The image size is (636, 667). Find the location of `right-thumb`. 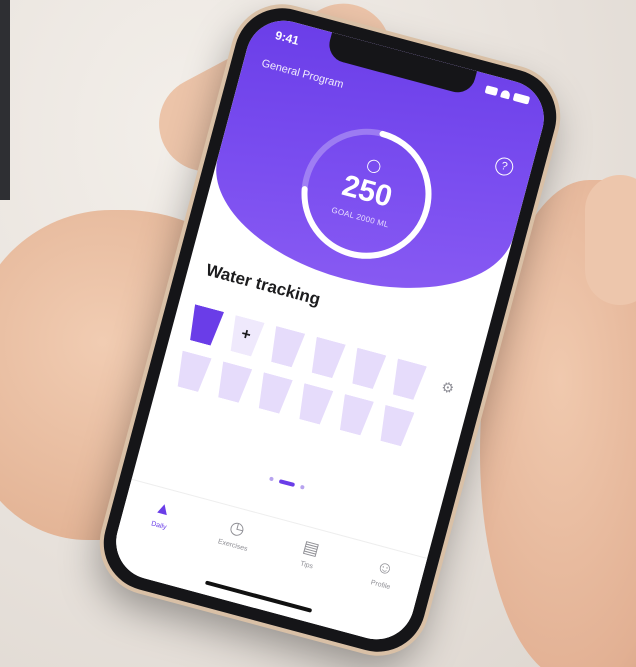

right-thumb is located at coordinates (610, 240).